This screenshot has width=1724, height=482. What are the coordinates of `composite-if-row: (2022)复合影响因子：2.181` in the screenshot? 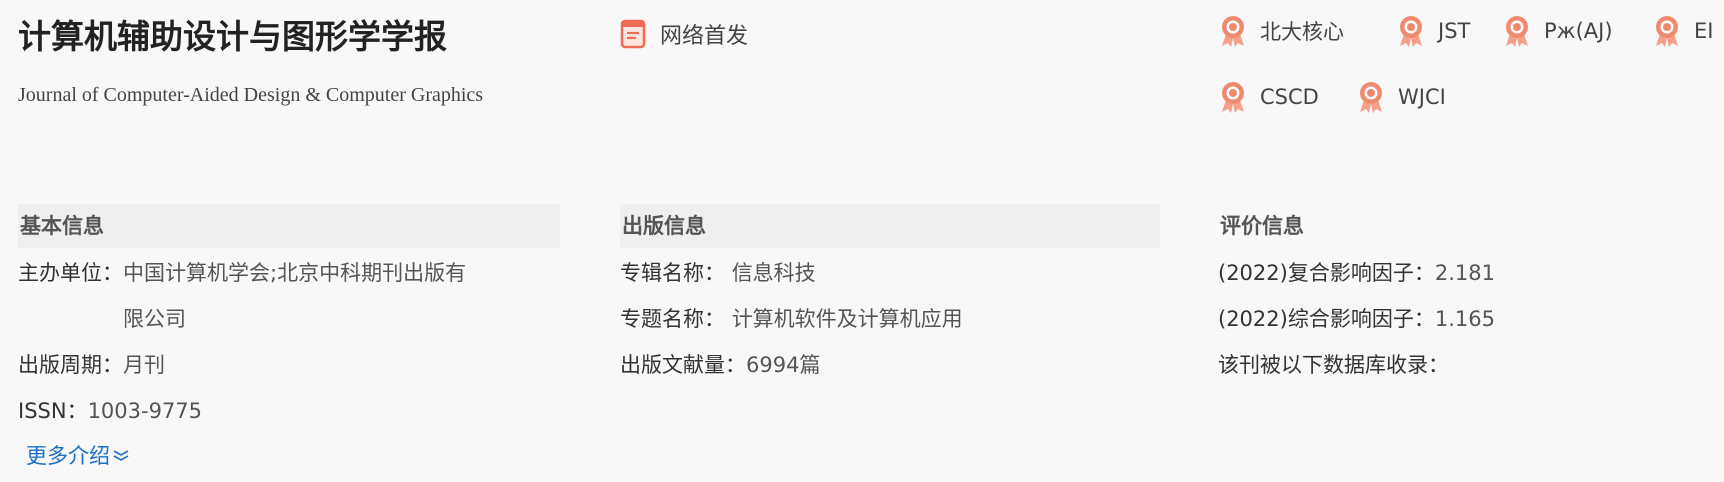 It's located at (1471, 273).